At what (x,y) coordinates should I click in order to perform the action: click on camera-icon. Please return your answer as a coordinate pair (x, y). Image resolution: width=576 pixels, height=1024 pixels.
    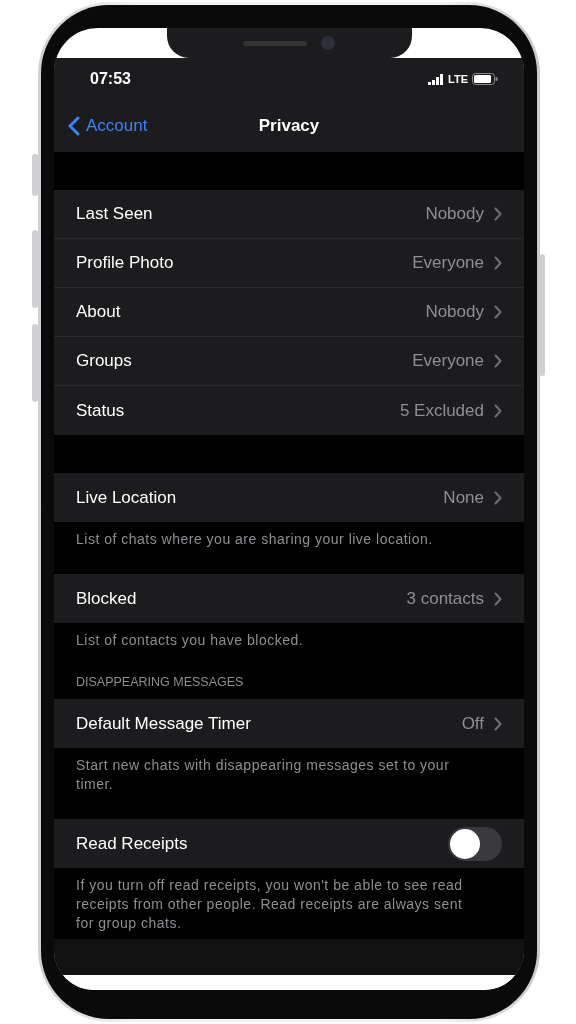
    Looking at the image, I should click on (328, 43).